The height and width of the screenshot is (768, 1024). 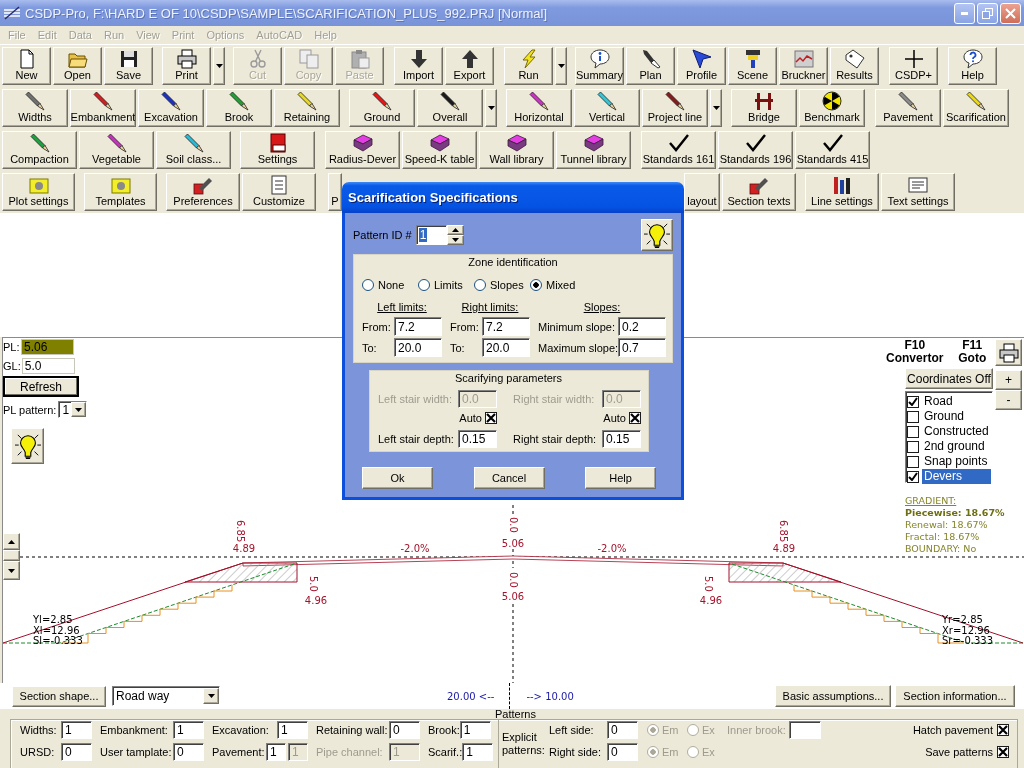 I want to click on toolbar-button: Settings, so click(x=277, y=150).